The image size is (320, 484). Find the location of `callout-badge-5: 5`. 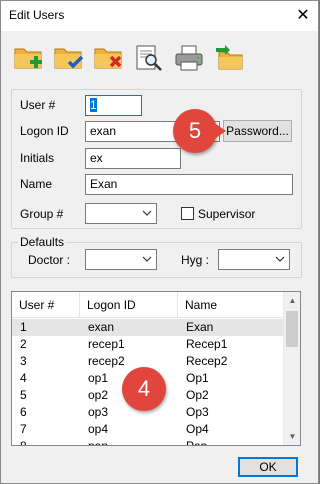

callout-badge-5: 5 is located at coordinates (195, 131).